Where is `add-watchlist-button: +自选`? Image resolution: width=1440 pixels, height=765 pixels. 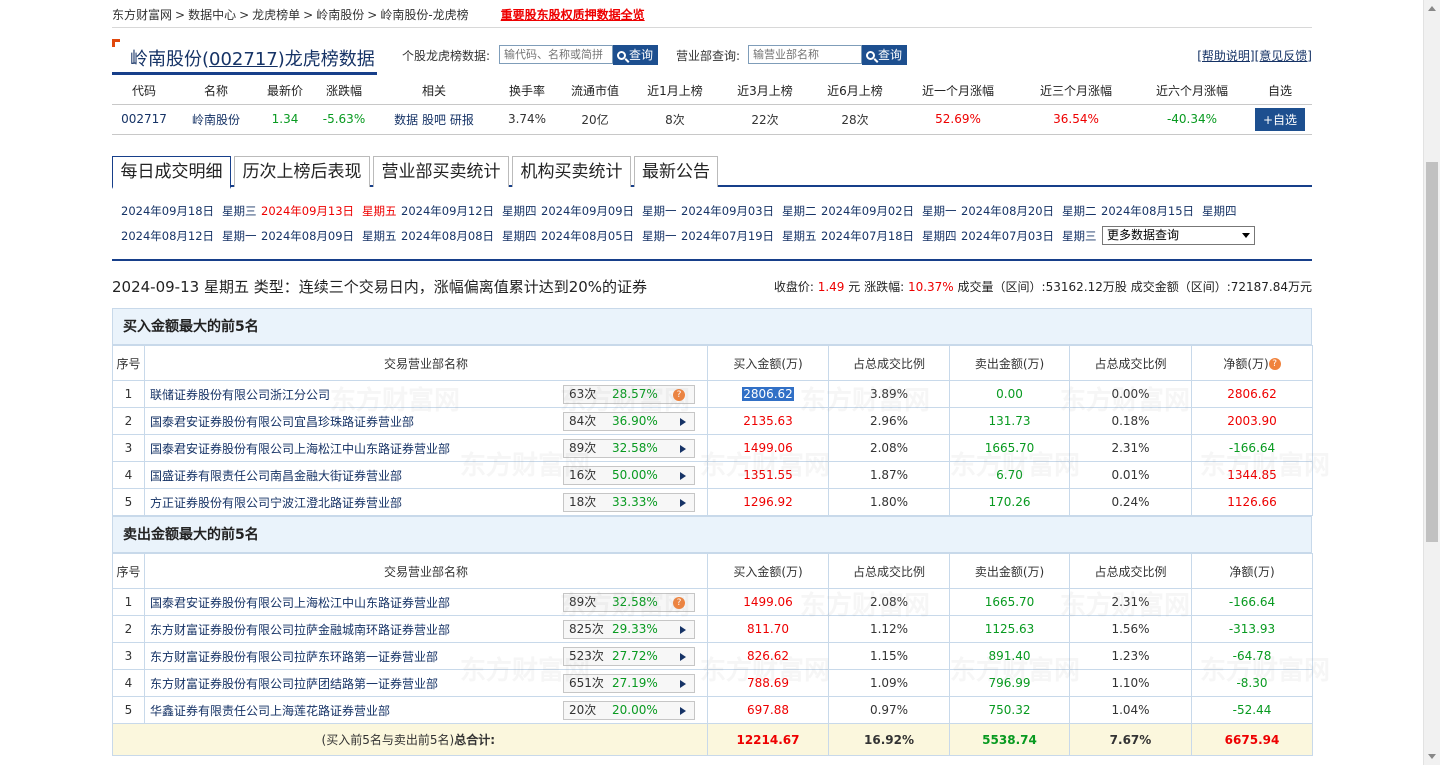 add-watchlist-button: +自选 is located at coordinates (1280, 119).